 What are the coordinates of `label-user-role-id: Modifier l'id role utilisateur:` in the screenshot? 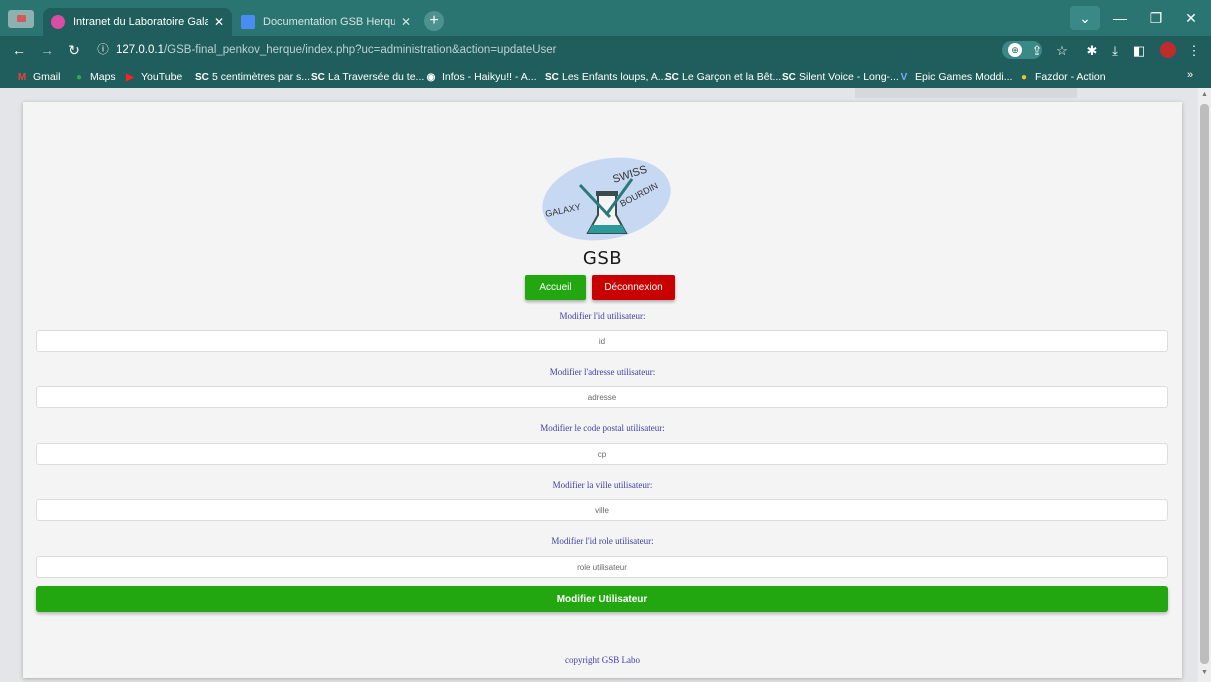 It's located at (602, 541).